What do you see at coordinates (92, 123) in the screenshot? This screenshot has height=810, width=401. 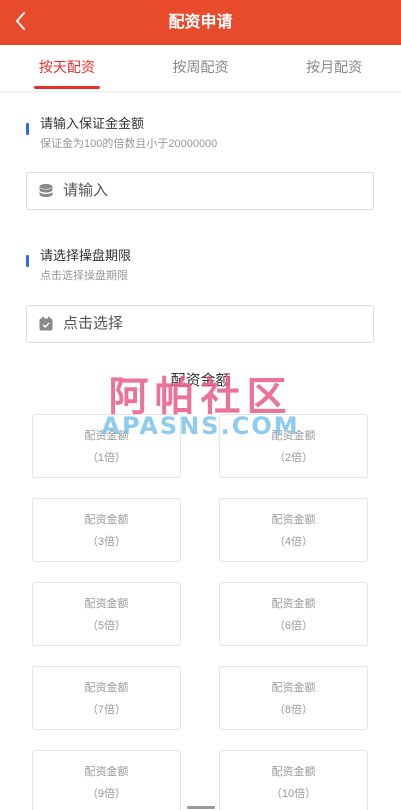 I see `deposit-title: 请输入保证金金额` at bounding box center [92, 123].